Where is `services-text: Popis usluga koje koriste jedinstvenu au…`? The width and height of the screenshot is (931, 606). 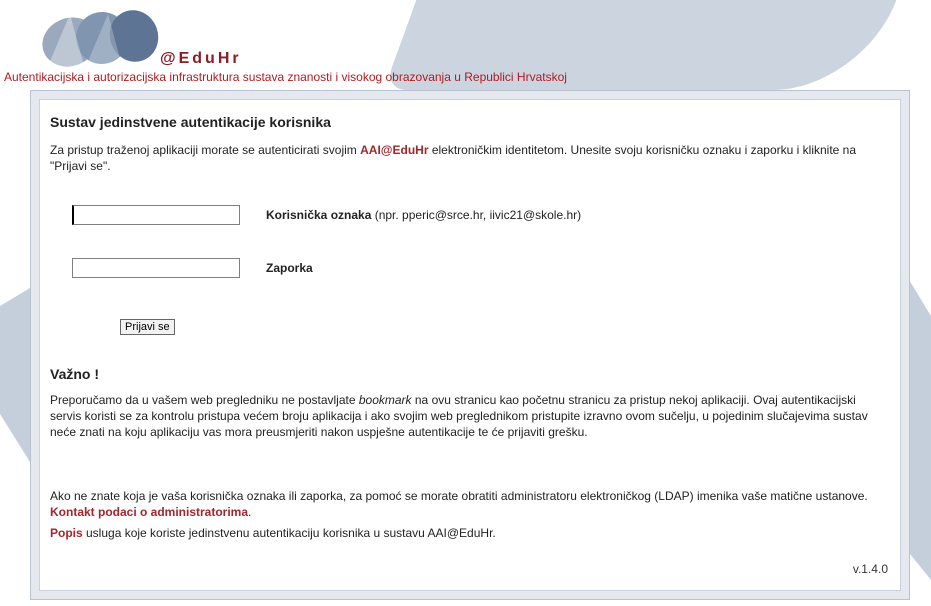
services-text: Popis usluga koje koriste jedinstvenu au… is located at coordinates (472, 533).